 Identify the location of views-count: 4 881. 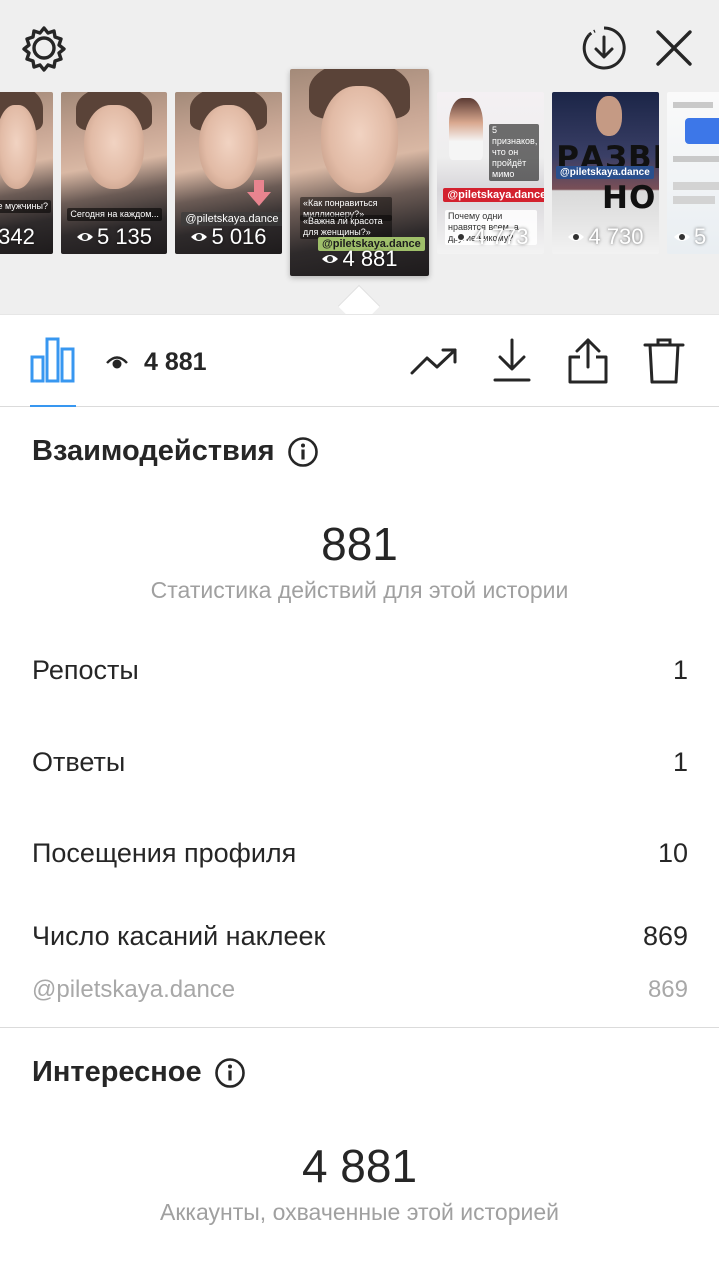
(175, 361).